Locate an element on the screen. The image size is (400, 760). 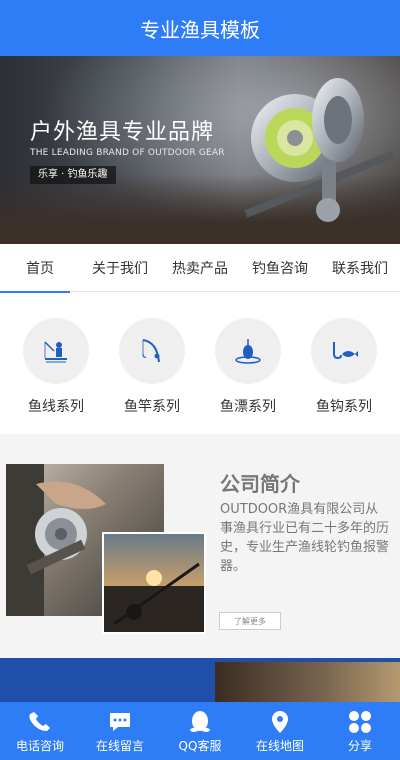
nav-item-label: 热卖产品 is located at coordinates (200, 269).